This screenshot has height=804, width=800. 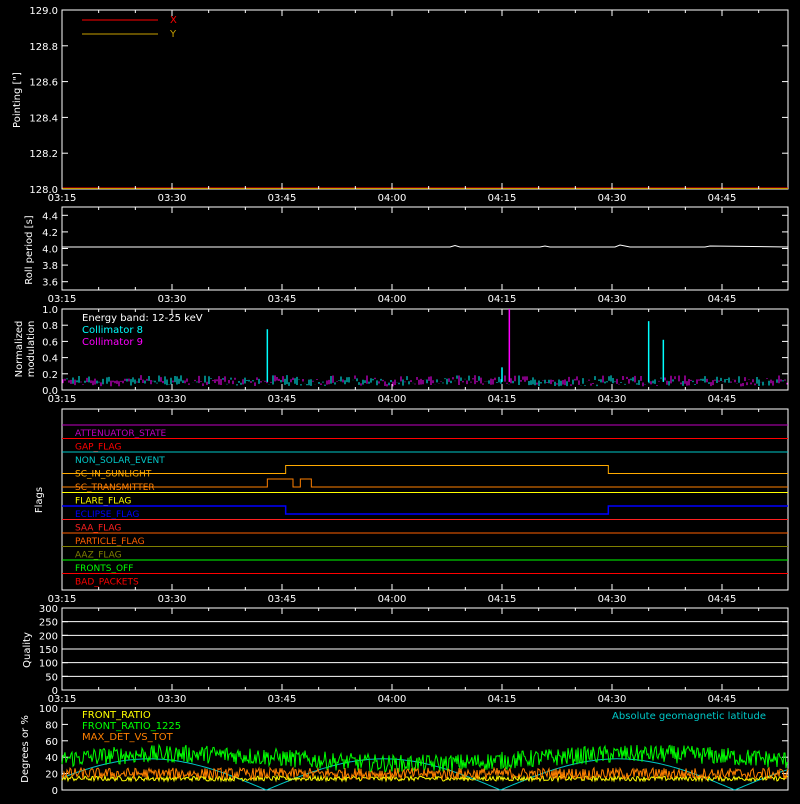 What do you see at coordinates (107, 583) in the screenshot?
I see `flag-label: BAD_PACKETS` at bounding box center [107, 583].